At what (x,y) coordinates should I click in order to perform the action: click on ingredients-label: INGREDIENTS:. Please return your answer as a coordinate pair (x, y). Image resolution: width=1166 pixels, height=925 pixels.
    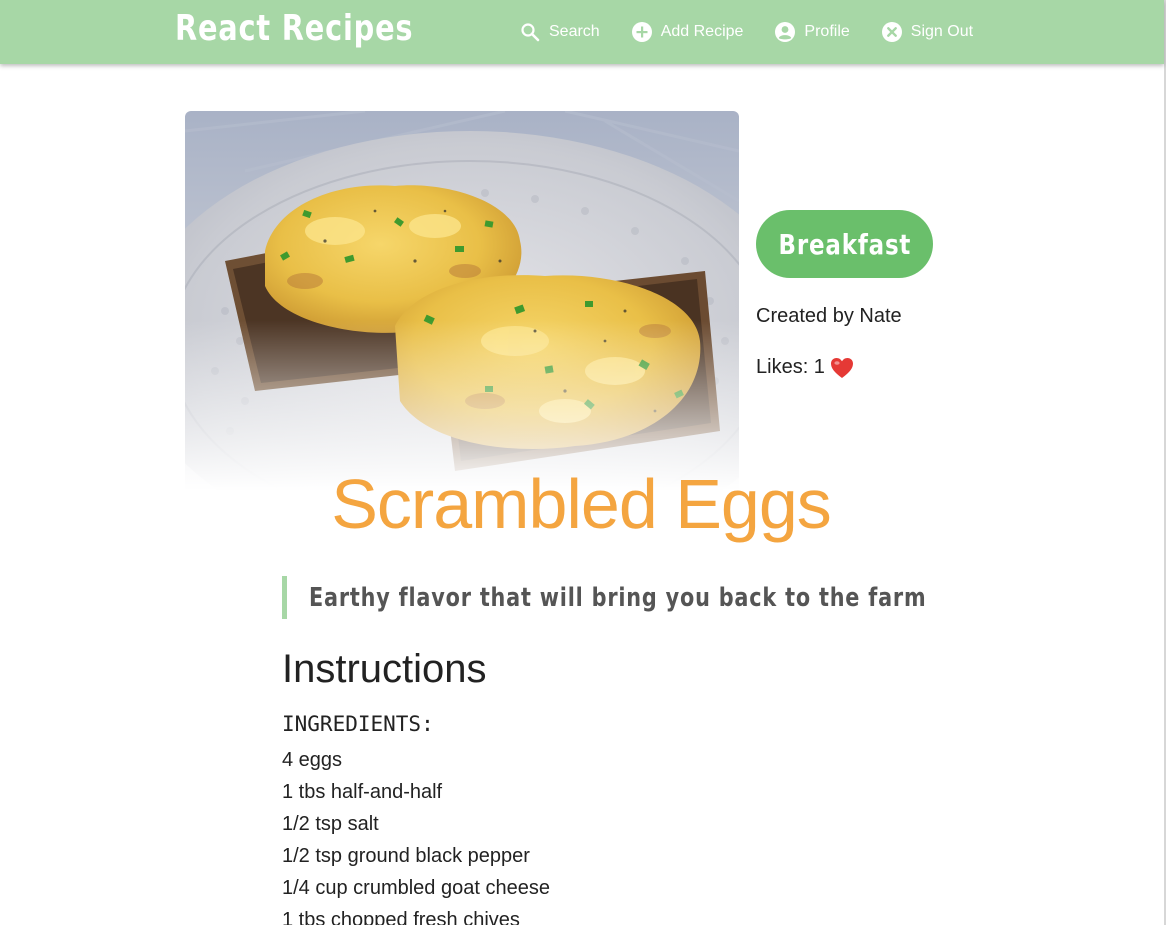
    Looking at the image, I should click on (358, 724).